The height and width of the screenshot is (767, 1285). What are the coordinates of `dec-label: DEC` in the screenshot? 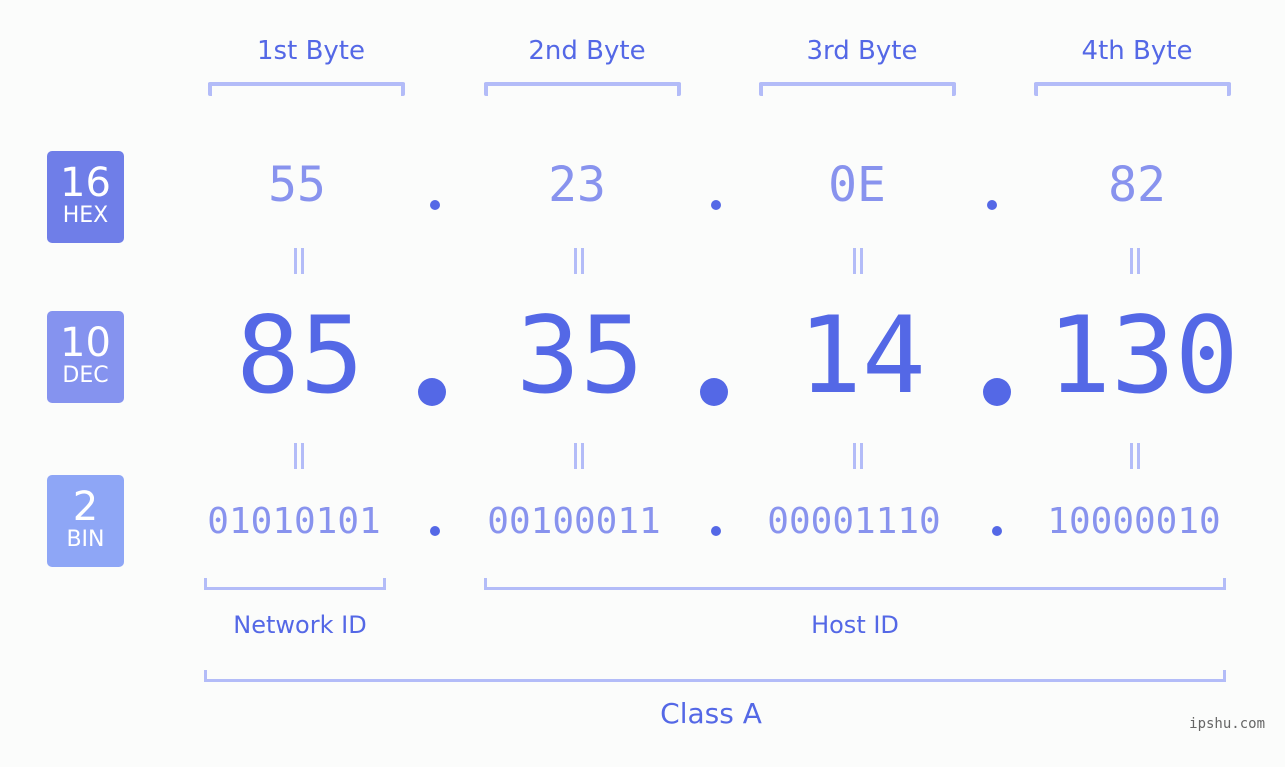 It's located at (85, 375).